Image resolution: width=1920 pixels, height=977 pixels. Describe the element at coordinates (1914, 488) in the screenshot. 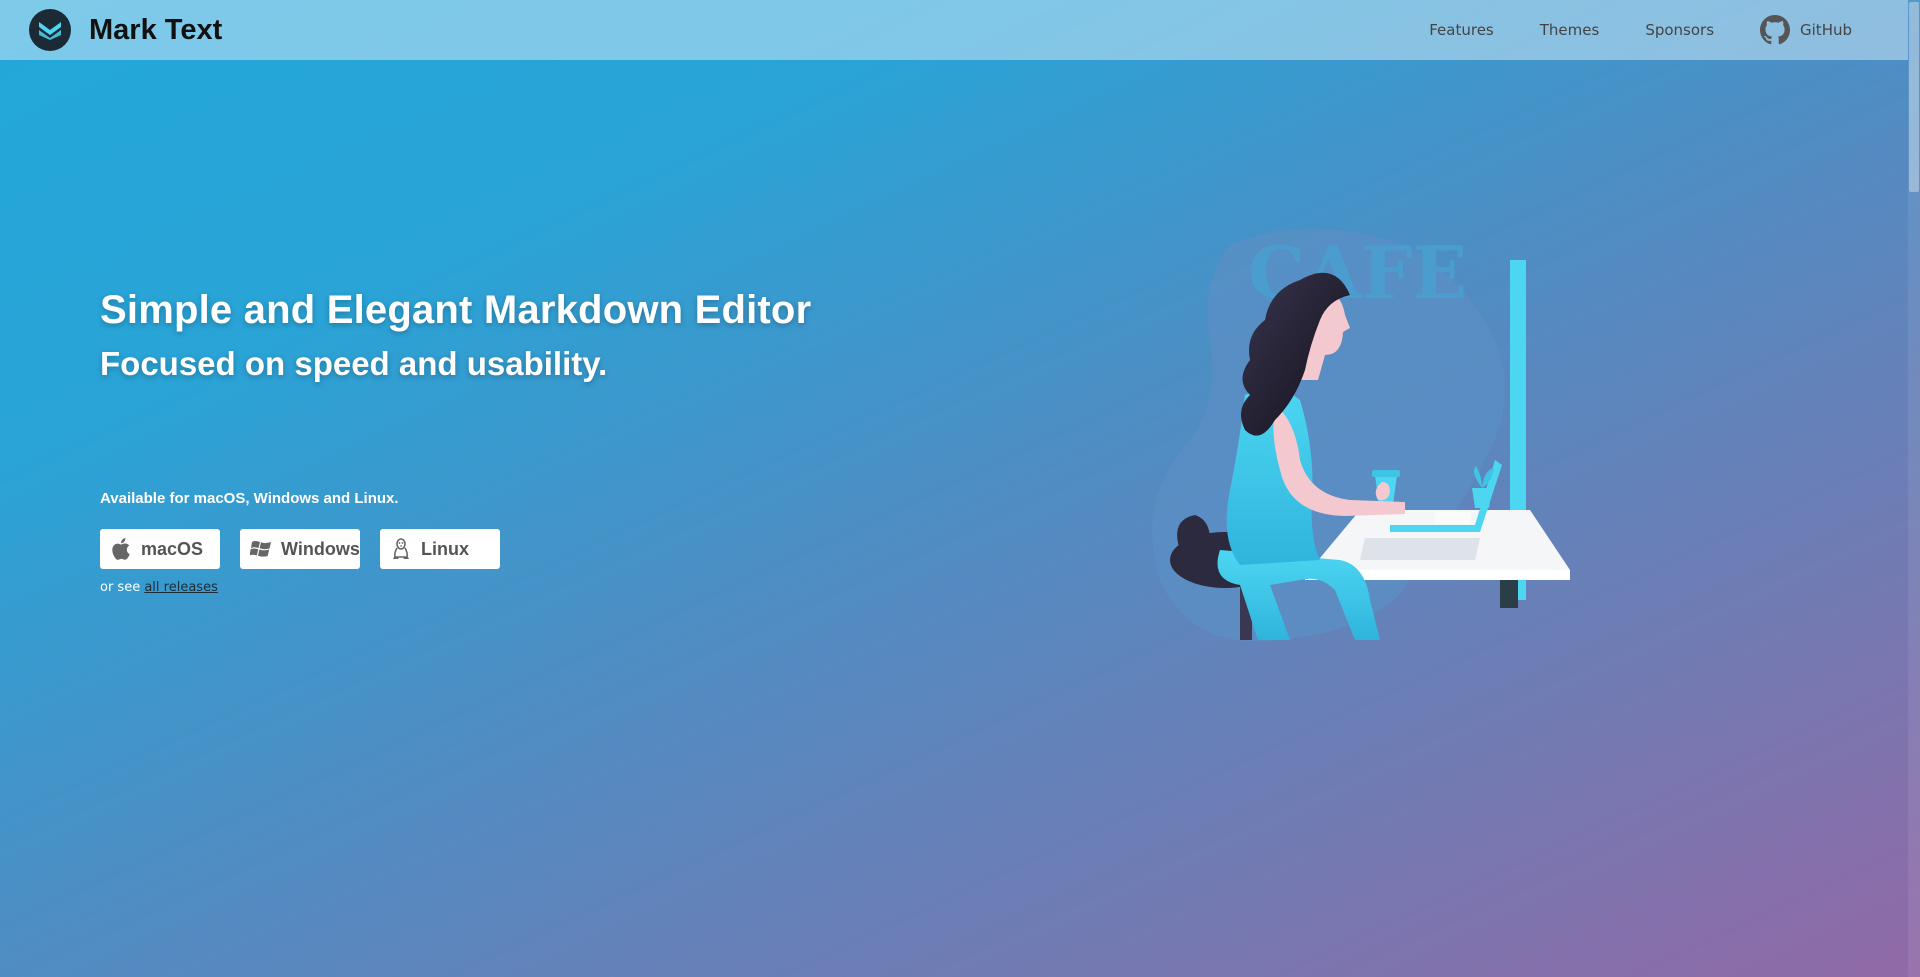

I see `page-scrollbar` at that location.